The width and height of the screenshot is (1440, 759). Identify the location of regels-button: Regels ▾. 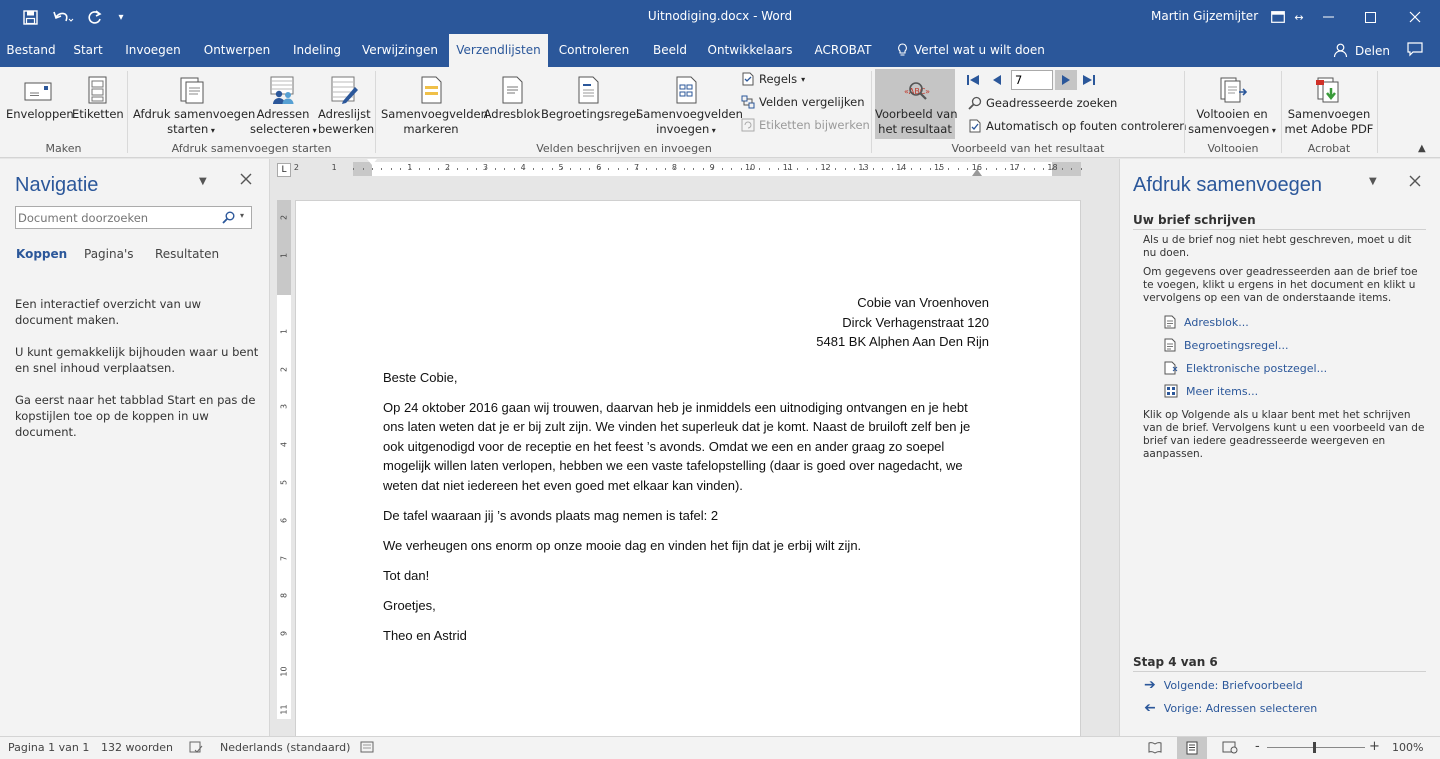
(773, 79).